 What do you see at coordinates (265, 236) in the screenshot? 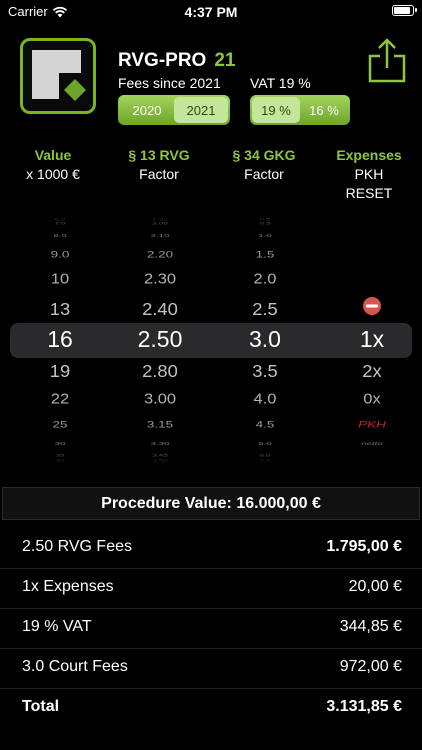
I see `gkg-factor-wheel-item: 1.0` at bounding box center [265, 236].